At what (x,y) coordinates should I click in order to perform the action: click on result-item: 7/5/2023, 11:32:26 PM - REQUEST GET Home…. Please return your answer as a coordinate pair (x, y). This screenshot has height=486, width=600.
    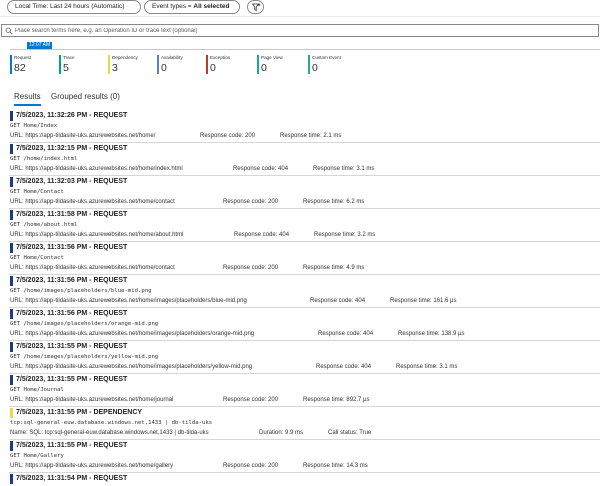
    Looking at the image, I should click on (305, 127).